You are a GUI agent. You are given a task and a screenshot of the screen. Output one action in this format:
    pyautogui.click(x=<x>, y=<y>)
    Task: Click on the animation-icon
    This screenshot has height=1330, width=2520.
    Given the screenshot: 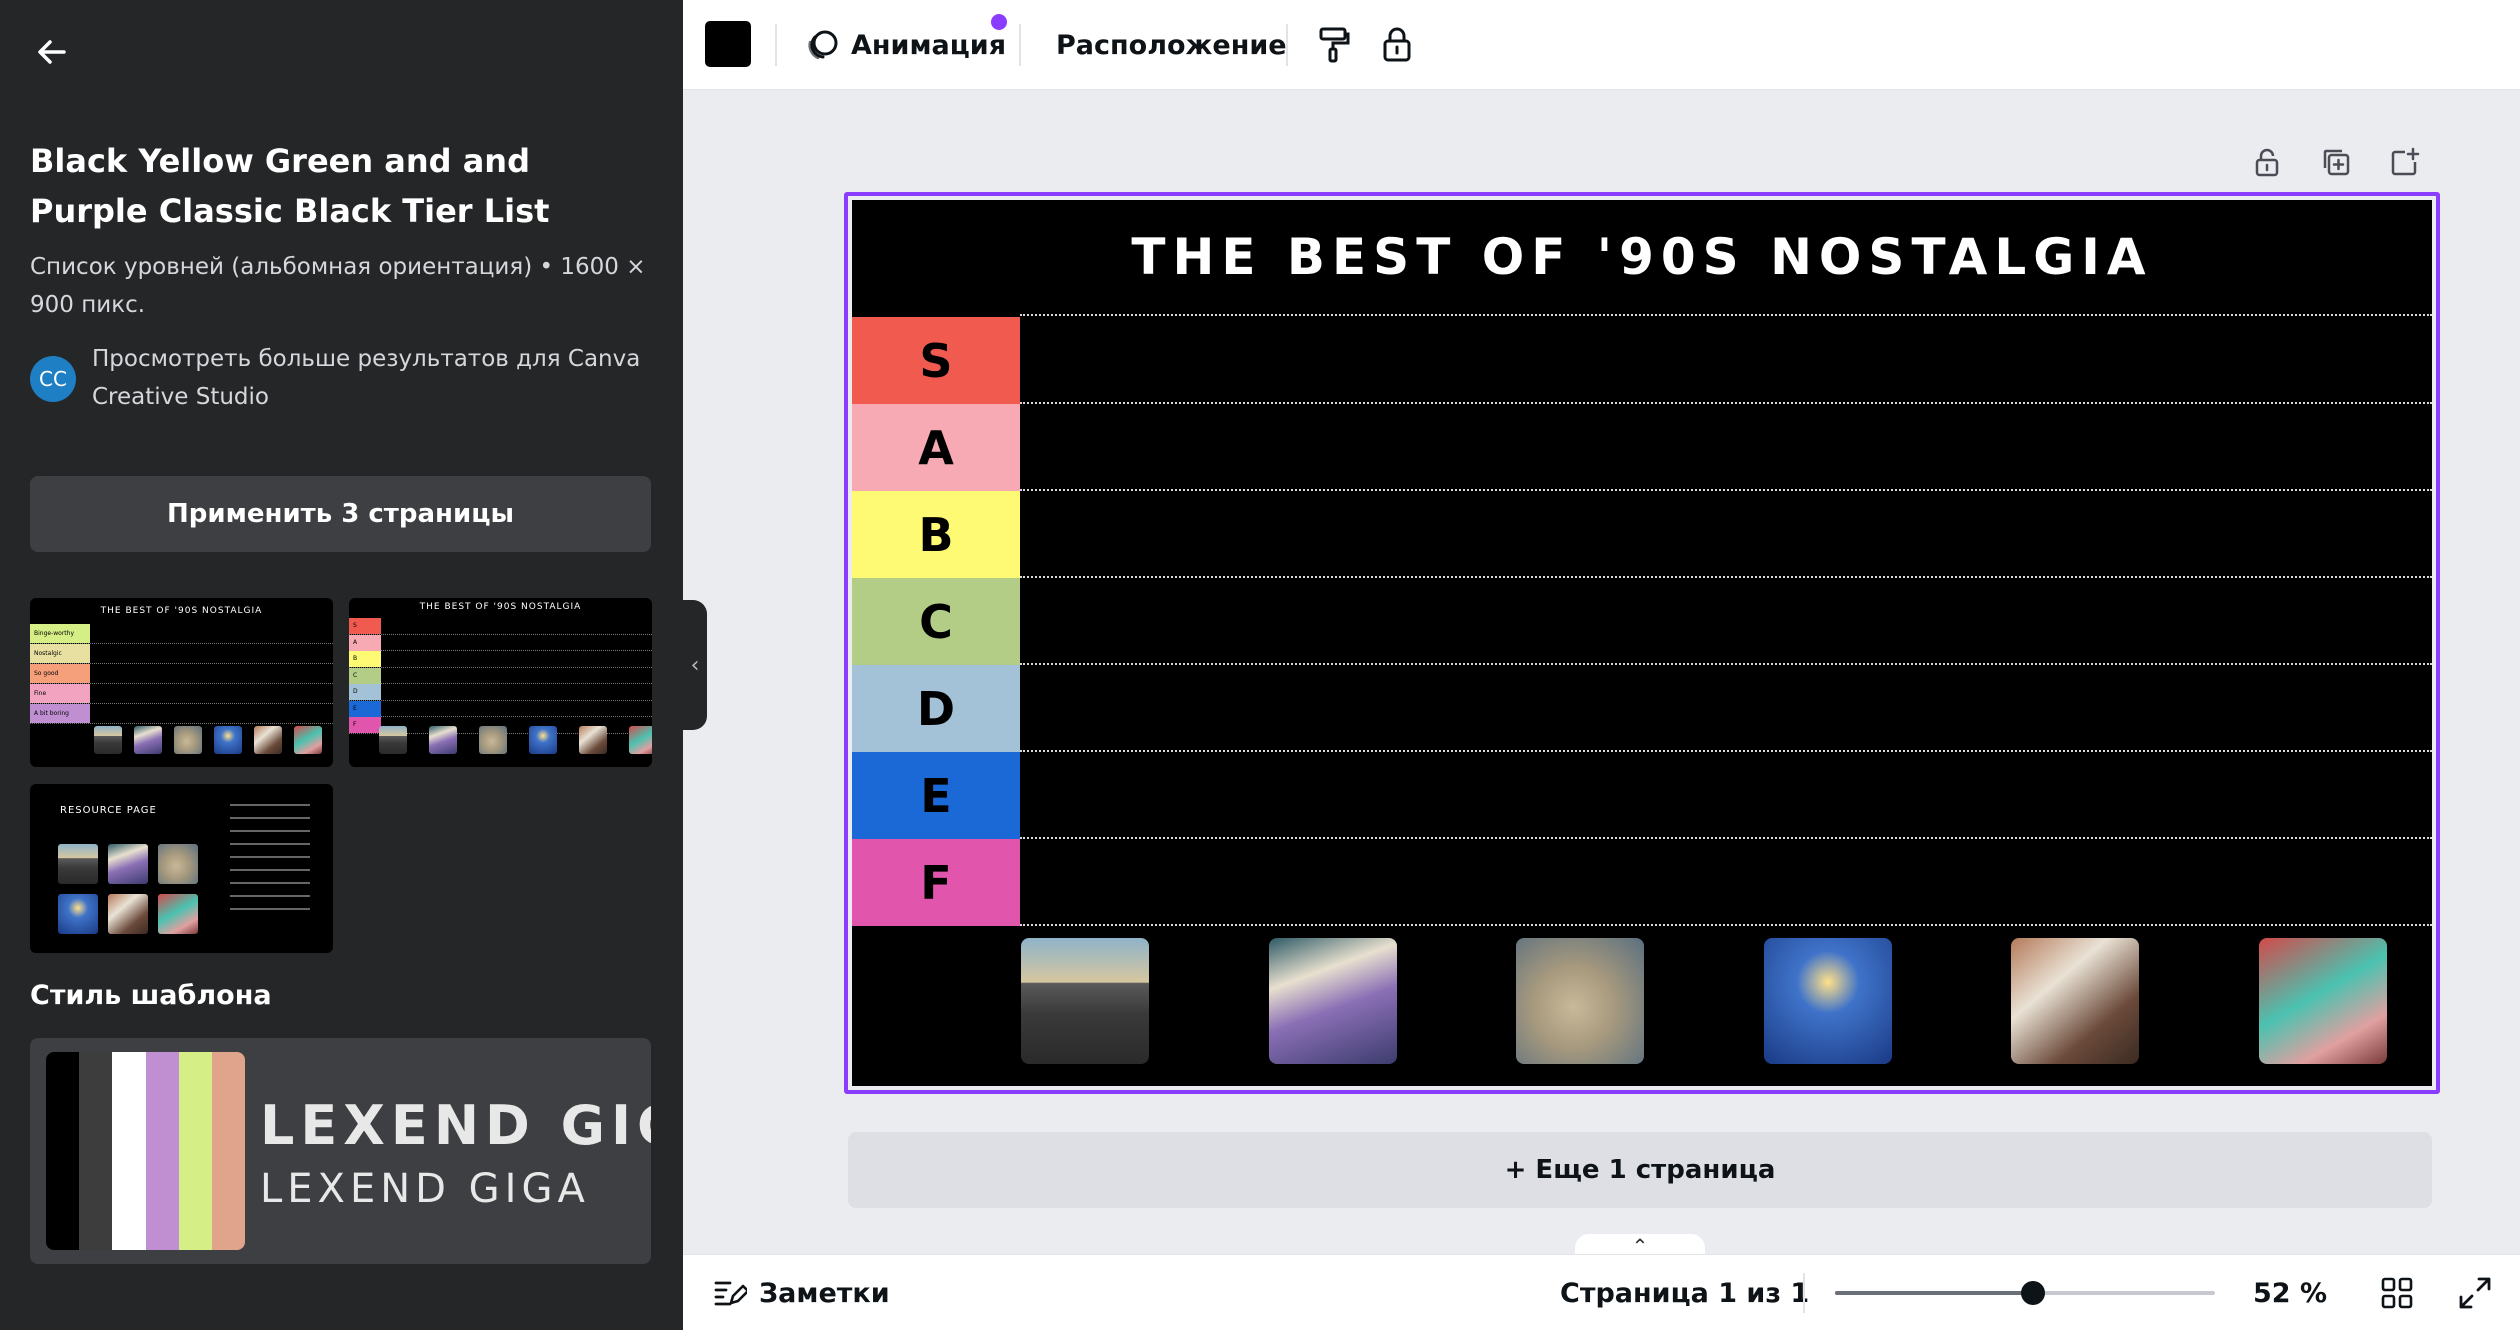 What is the action you would take?
    pyautogui.click(x=823, y=45)
    